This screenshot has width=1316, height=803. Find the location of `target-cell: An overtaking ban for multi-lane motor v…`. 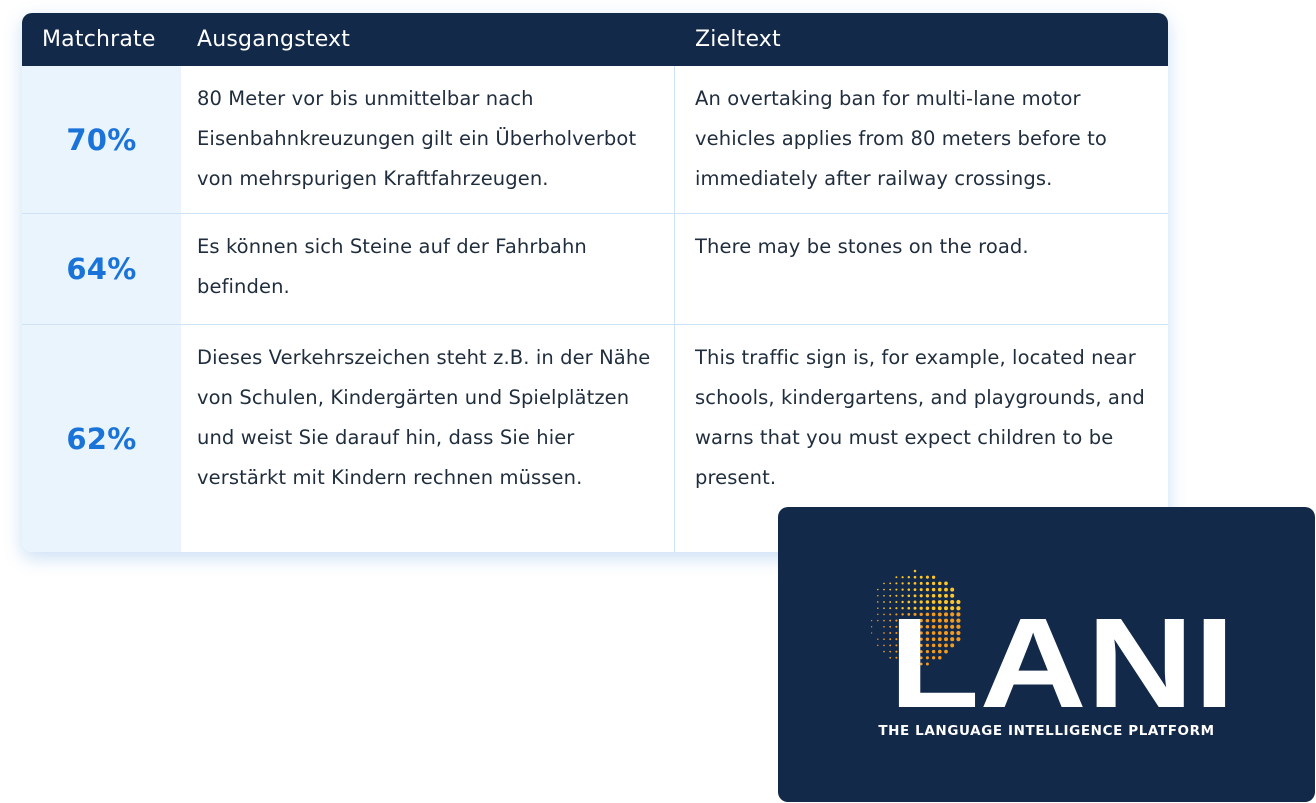

target-cell: An overtaking ban for multi-lane motor v… is located at coordinates (921, 139).